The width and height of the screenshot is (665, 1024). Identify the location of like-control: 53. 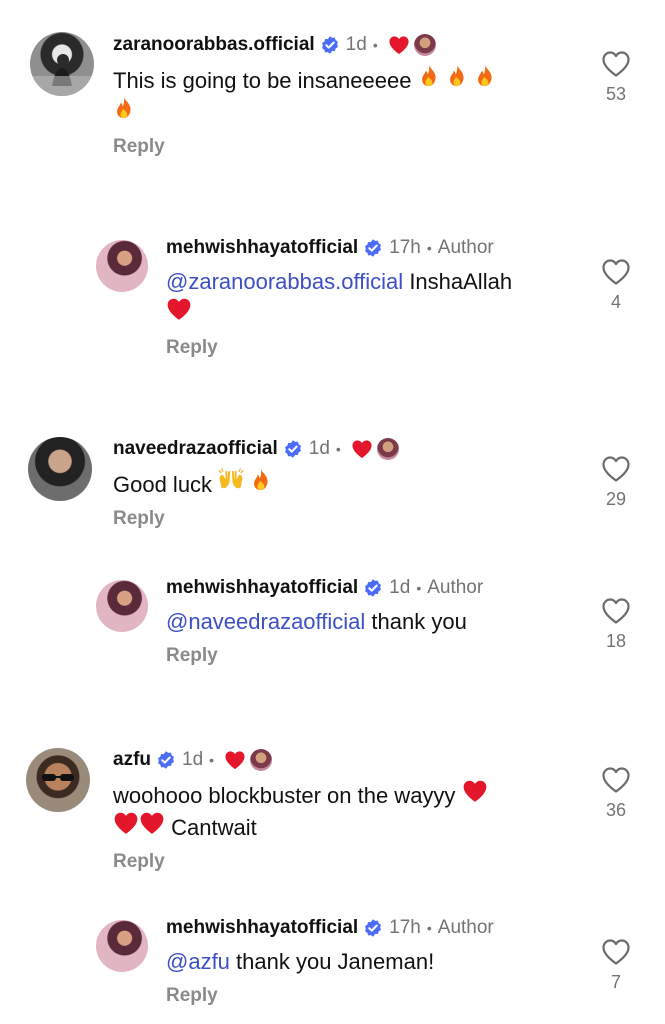
(616, 77).